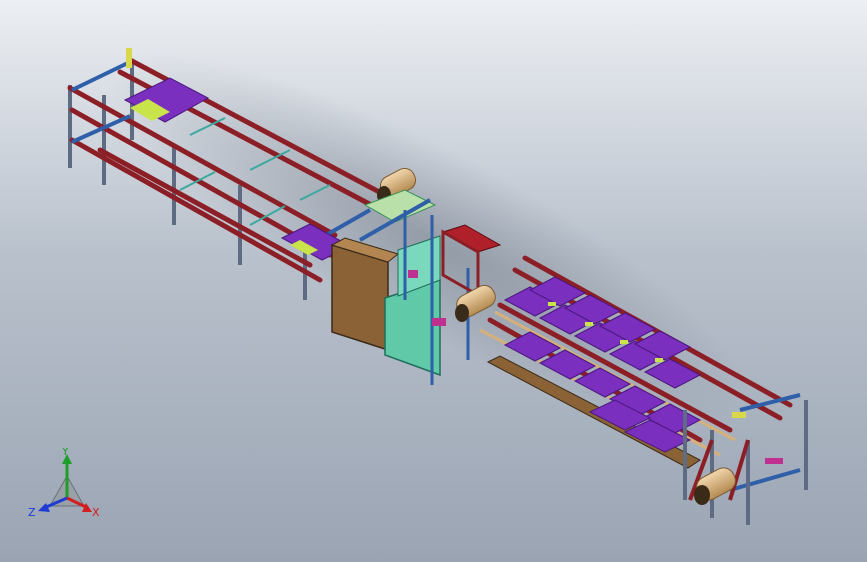 Image resolution: width=867 pixels, height=562 pixels. I want to click on y-axis-label: Y, so click(65, 453).